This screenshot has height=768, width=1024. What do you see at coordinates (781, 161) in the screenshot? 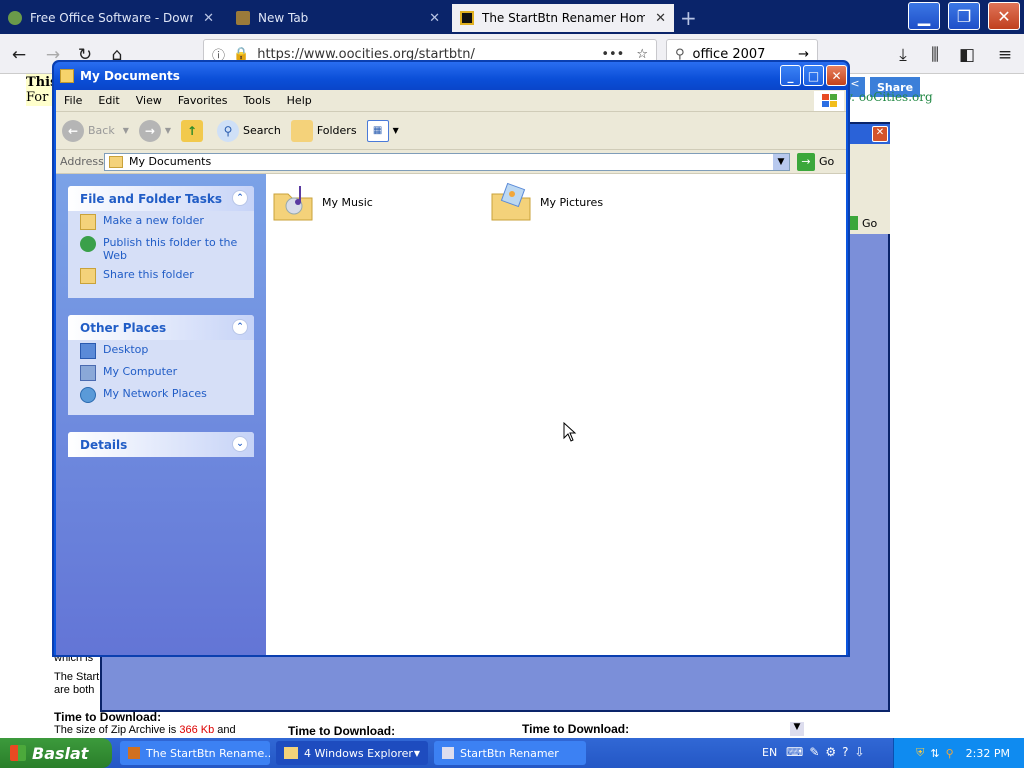
I see `address-dropdown-icon: ▼` at bounding box center [781, 161].